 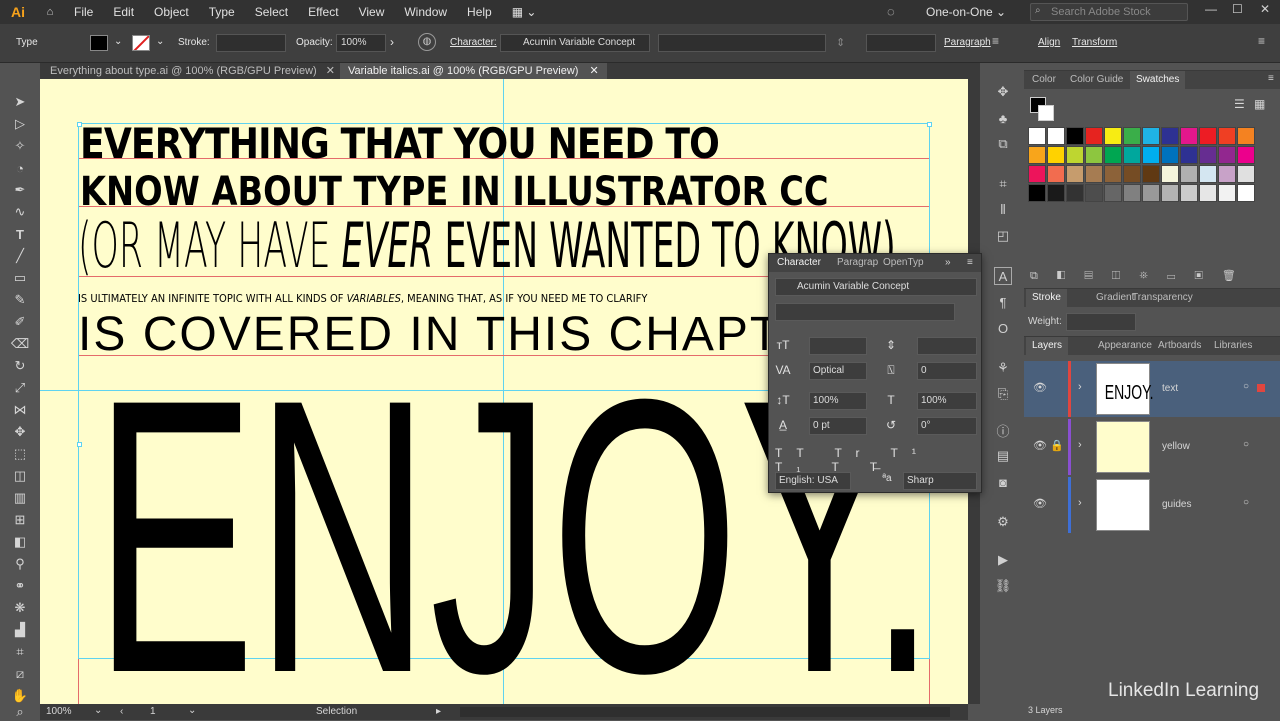 What do you see at coordinates (20, 608) in the screenshot?
I see `symbol-sprayer-icon: ❋` at bounding box center [20, 608].